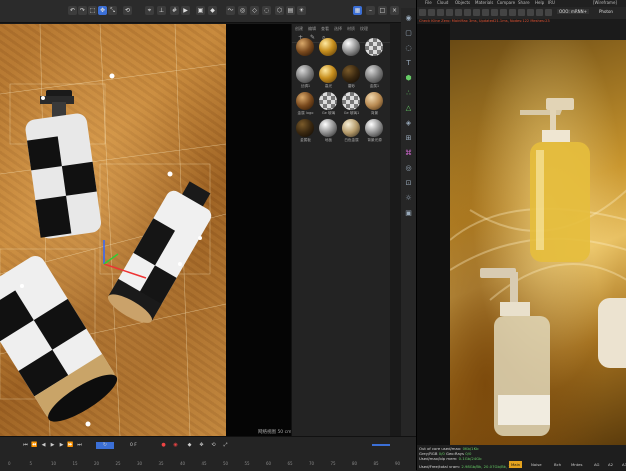 Image resolution: width=626 pixels, height=471 pixels. Describe the element at coordinates (408, 123) in the screenshot. I see `polygons-mode-icon: ◈` at that location.